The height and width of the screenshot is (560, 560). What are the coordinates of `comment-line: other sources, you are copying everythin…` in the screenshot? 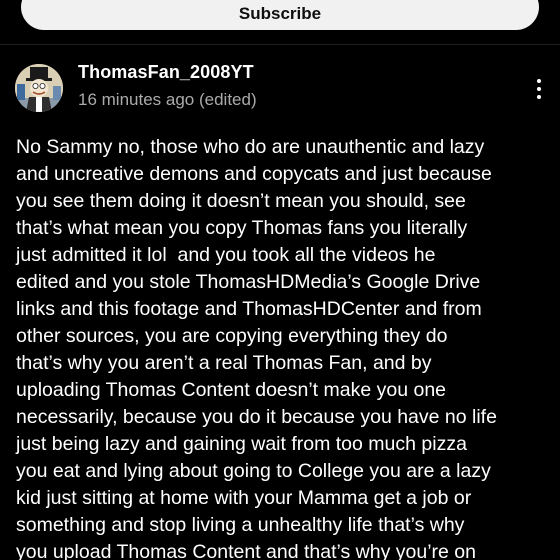 It's located at (232, 336).